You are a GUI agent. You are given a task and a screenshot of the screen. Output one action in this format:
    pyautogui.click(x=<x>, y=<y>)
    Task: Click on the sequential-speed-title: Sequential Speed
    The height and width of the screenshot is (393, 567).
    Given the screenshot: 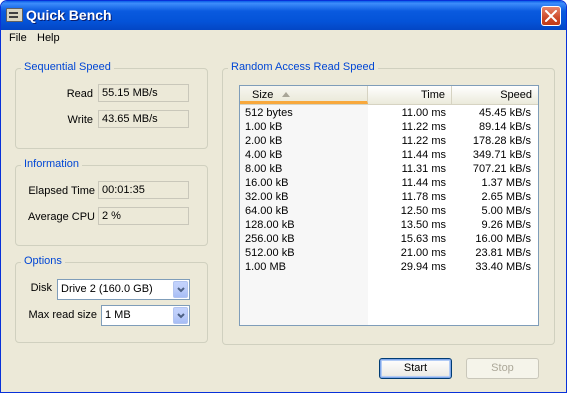 What is the action you would take?
    pyautogui.click(x=67, y=67)
    